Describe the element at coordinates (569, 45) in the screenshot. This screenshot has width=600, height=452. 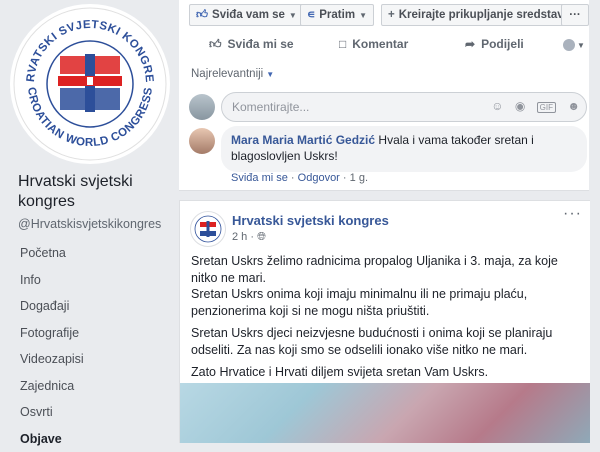
I see `page-avatar-icon` at that location.